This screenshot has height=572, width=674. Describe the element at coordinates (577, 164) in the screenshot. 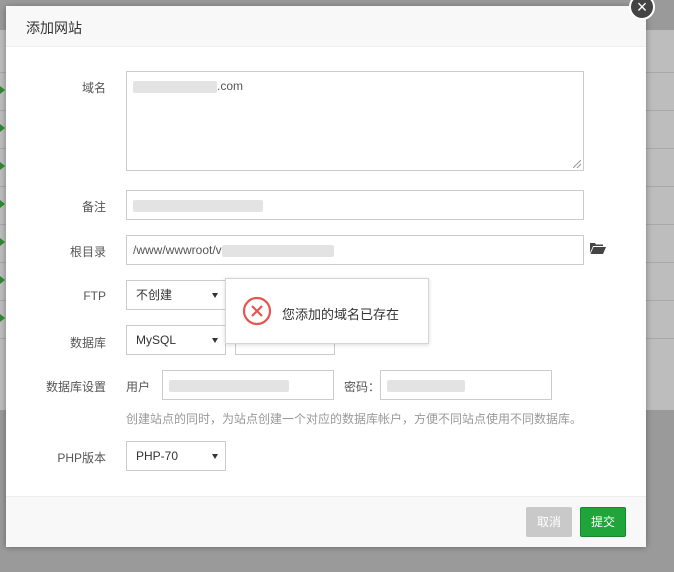

I see `resize-handle-icon` at that location.